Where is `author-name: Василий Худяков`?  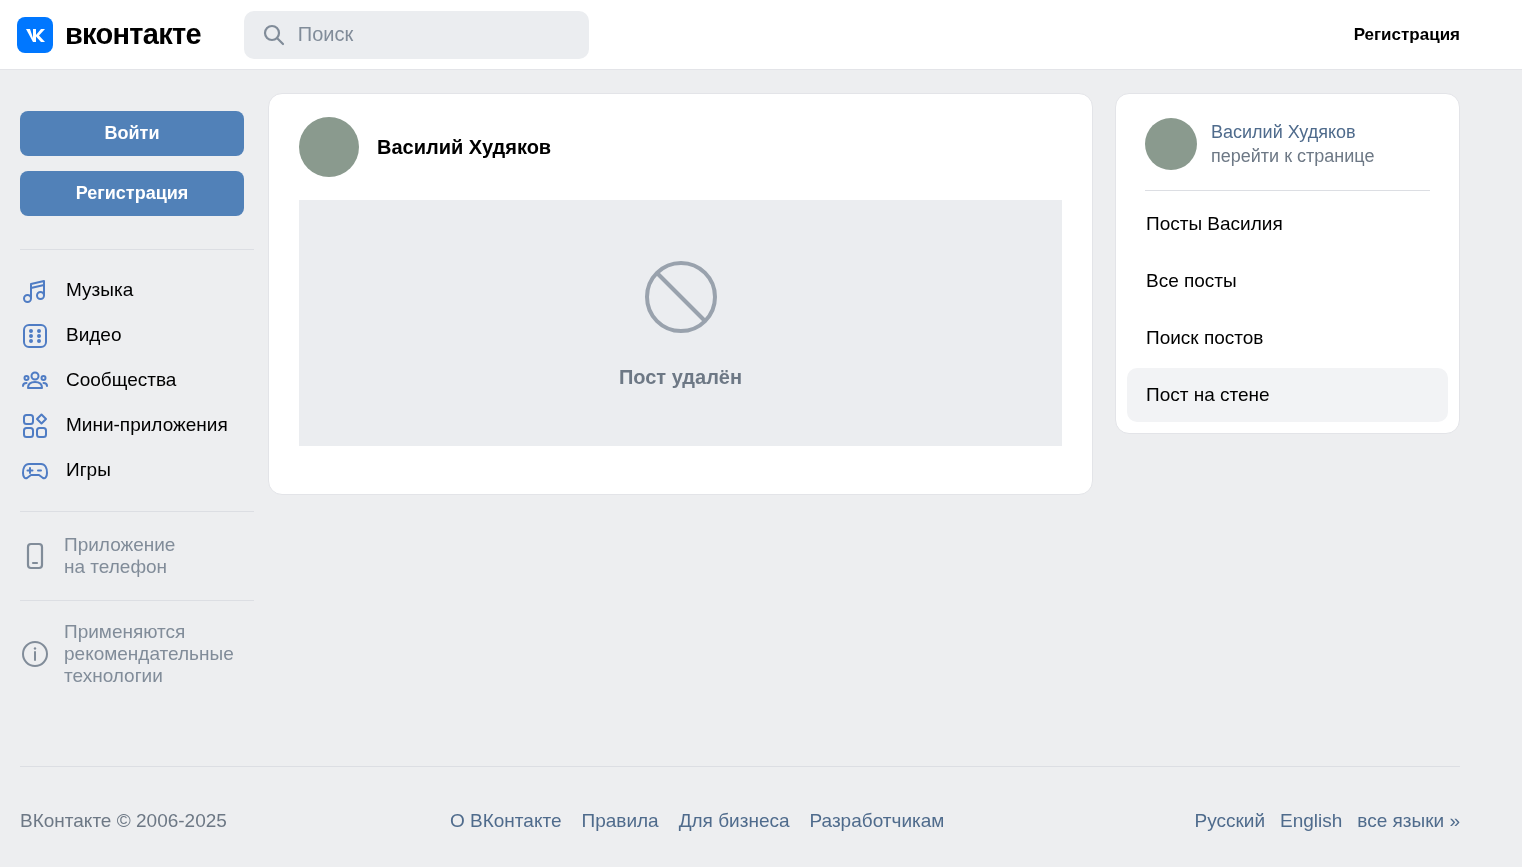
author-name: Василий Худяков is located at coordinates (464, 147).